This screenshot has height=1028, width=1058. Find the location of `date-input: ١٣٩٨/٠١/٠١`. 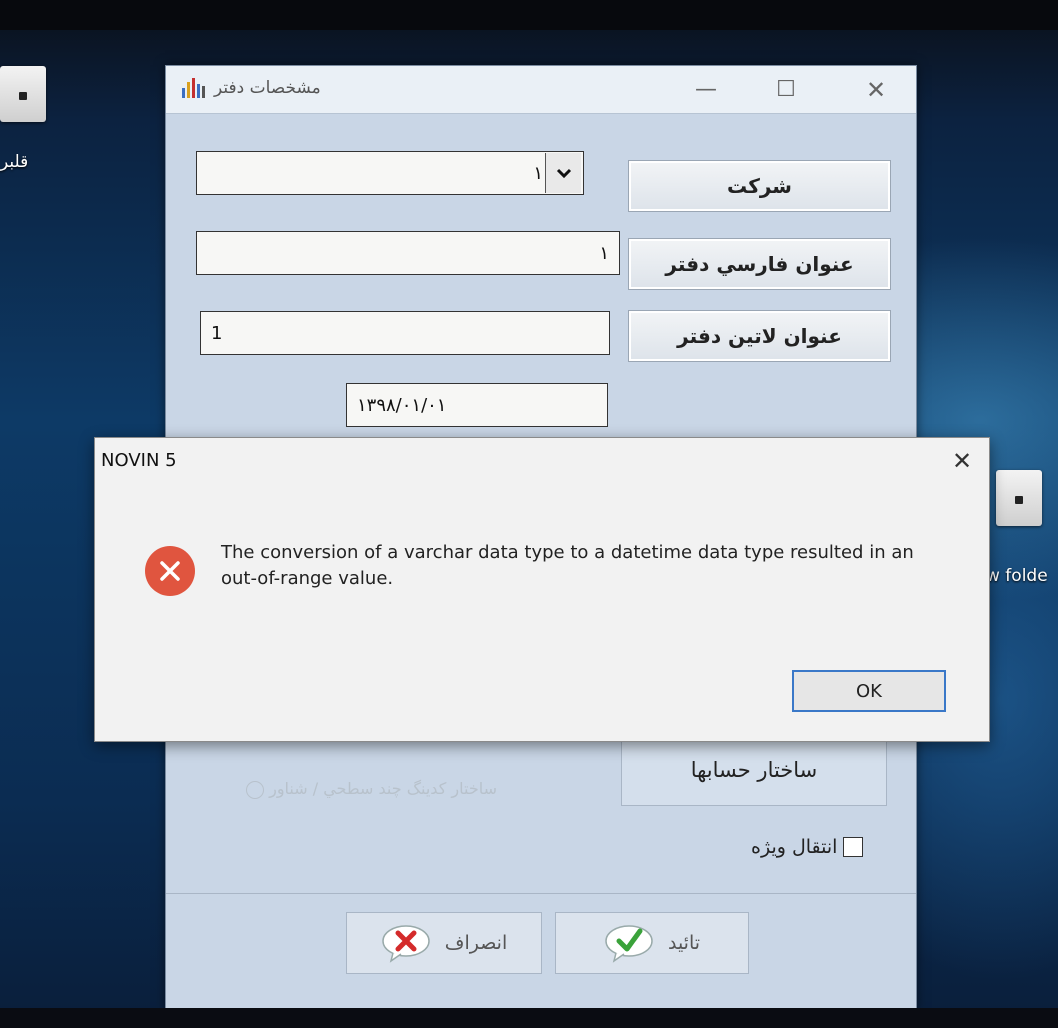

date-input: ١٣٩٨/٠١/٠١ is located at coordinates (477, 405).